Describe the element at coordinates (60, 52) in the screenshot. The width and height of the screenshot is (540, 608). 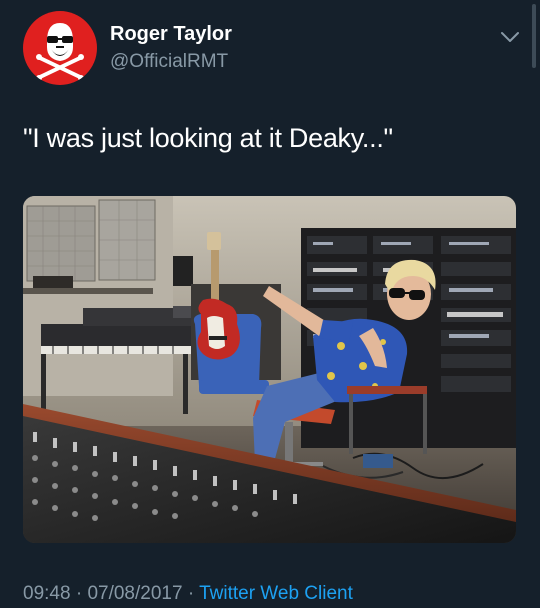
I see `skull-crossbones-icon` at that location.